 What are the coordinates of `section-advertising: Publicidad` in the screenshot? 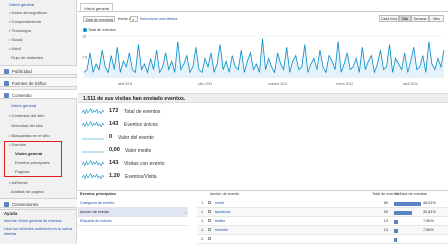 It's located at (38, 70).